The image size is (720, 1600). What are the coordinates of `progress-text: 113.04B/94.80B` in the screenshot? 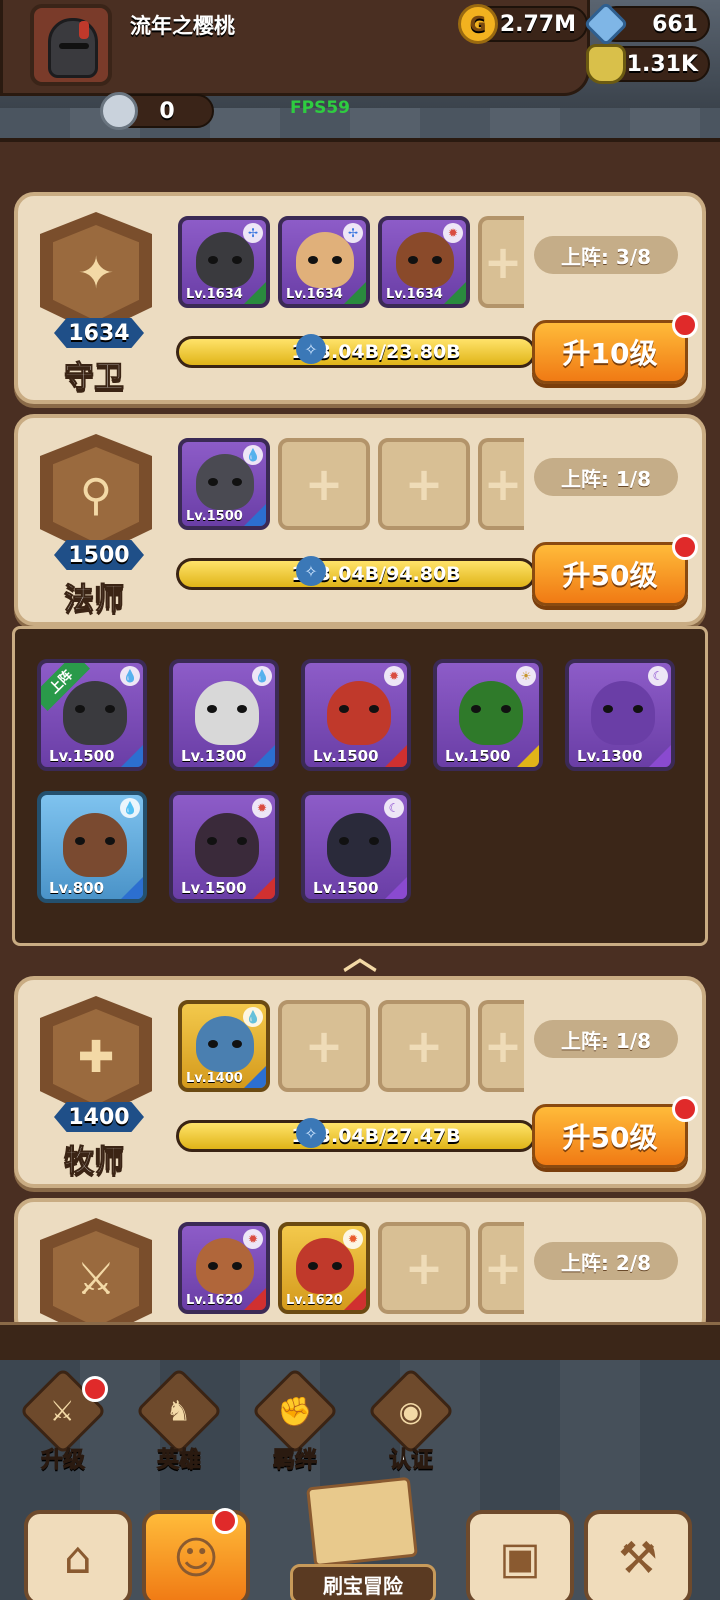 It's located at (376, 574).